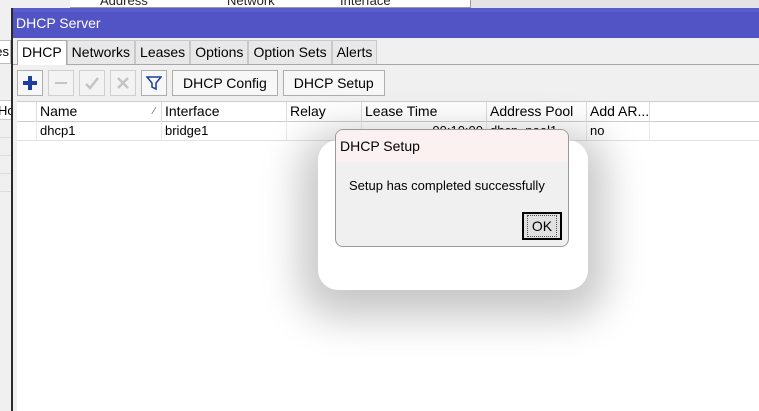 This screenshot has height=411, width=759. I want to click on filter-icon, so click(154, 83).